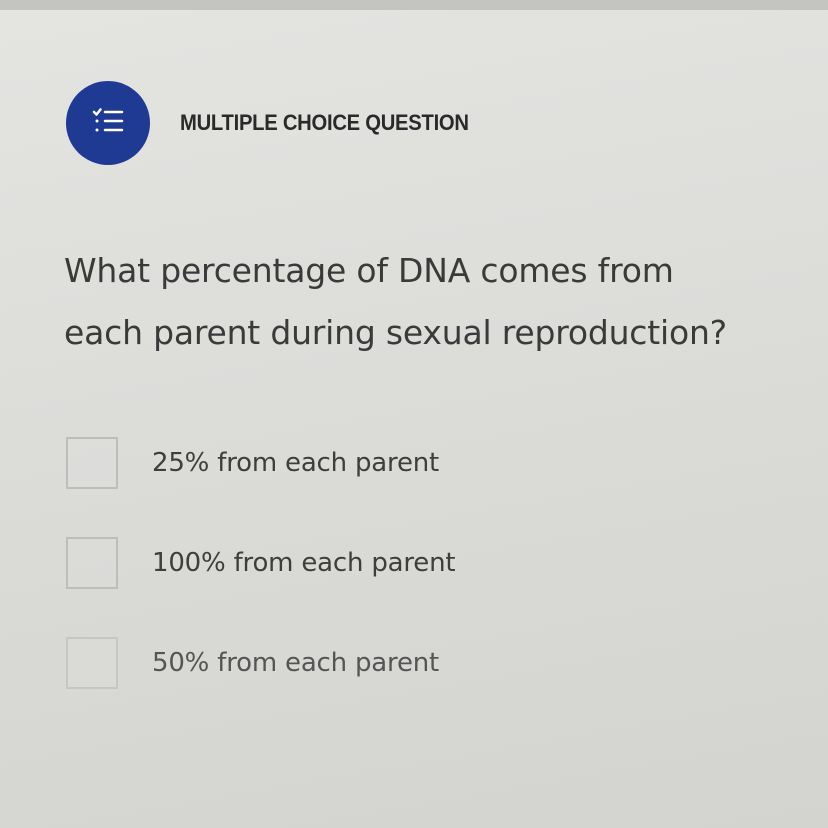 The height and width of the screenshot is (828, 828). Describe the element at coordinates (395, 332) in the screenshot. I see `question-text-line-2: each parent during sexual reproduction?` at that location.